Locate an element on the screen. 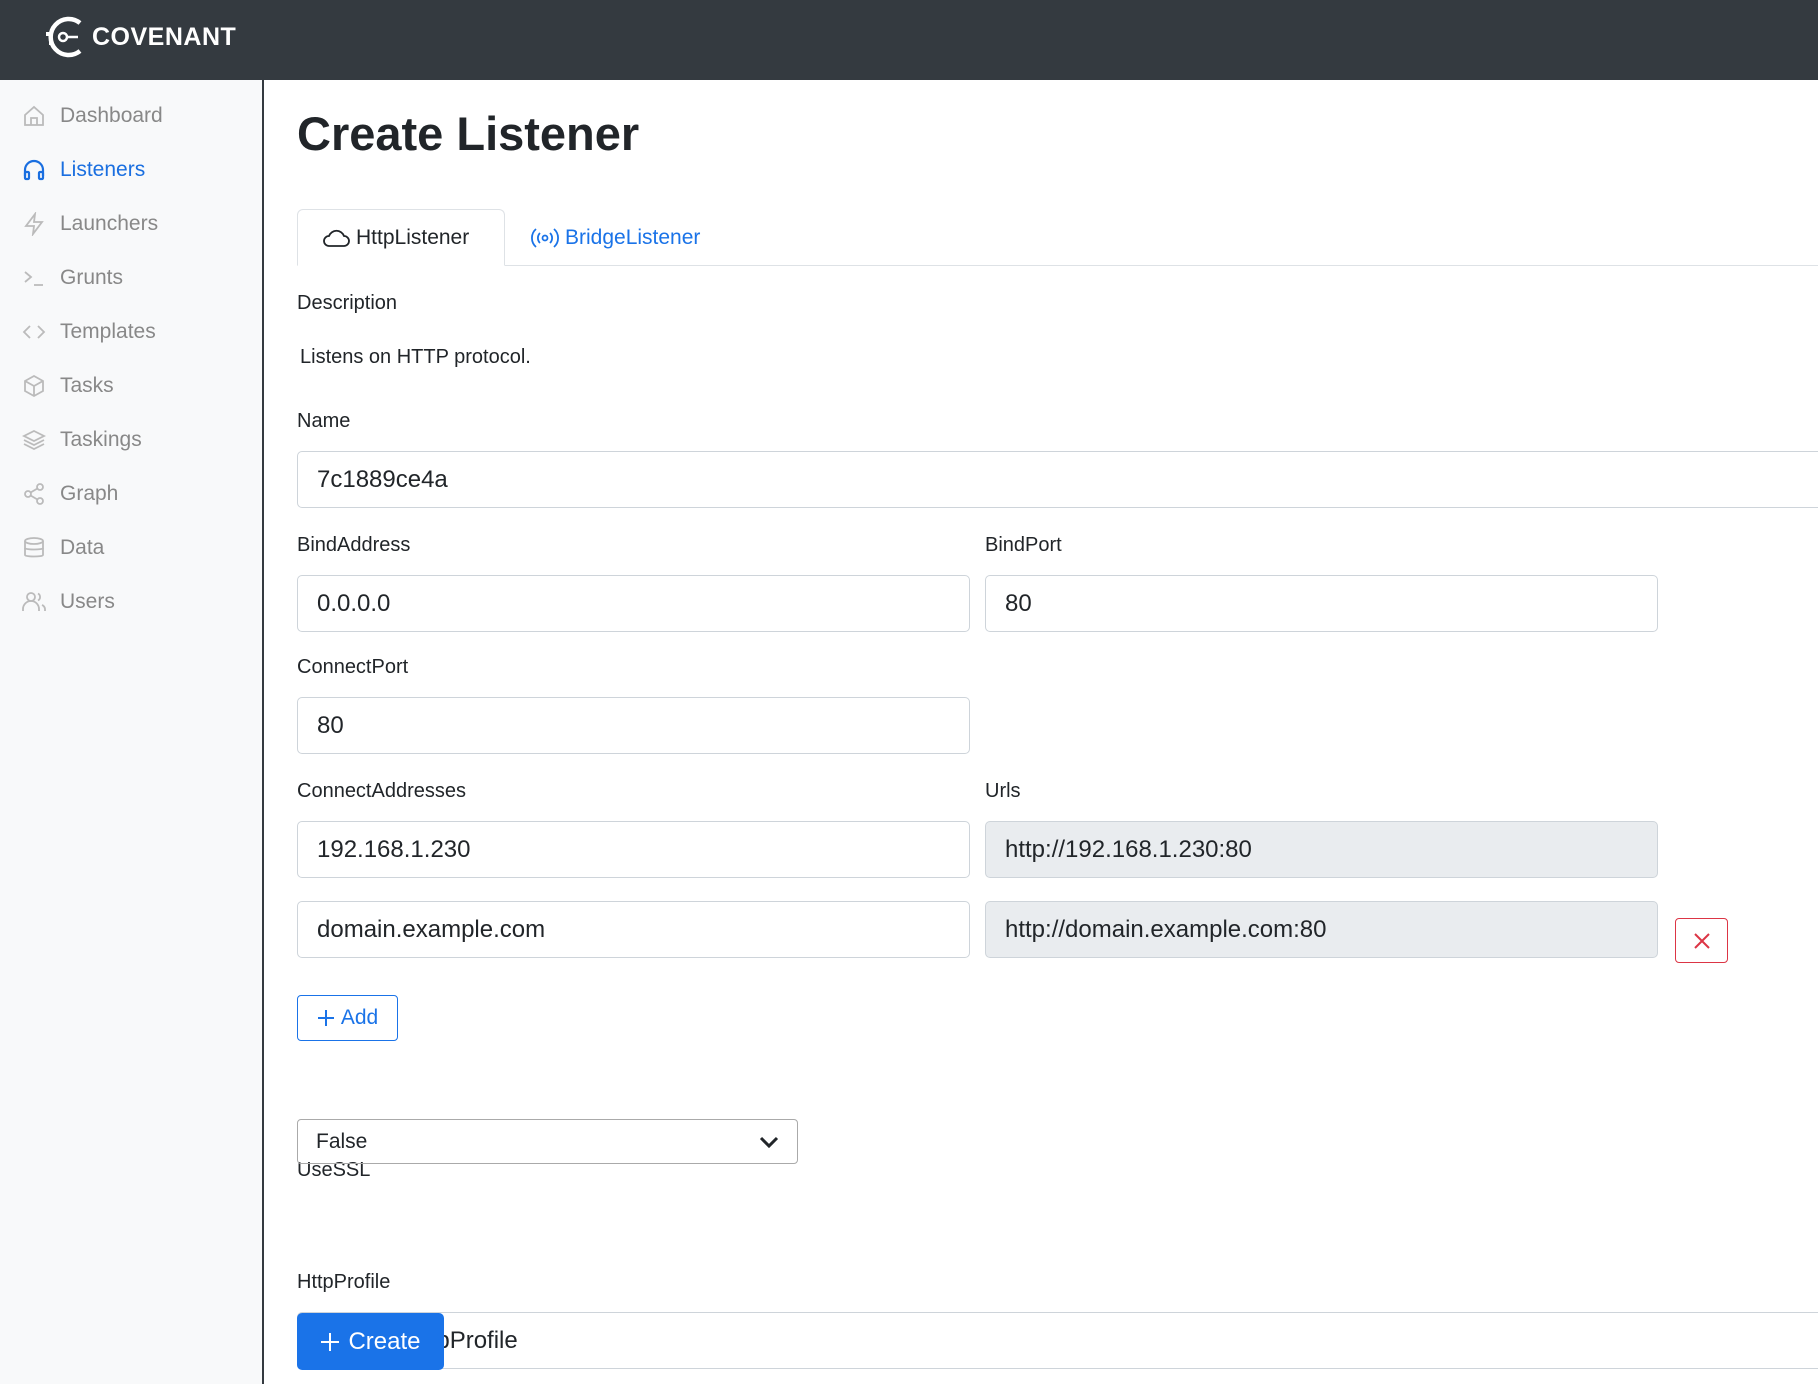 The image size is (1818, 1384). sidebar-item-label: Dashboard is located at coordinates (111, 115).